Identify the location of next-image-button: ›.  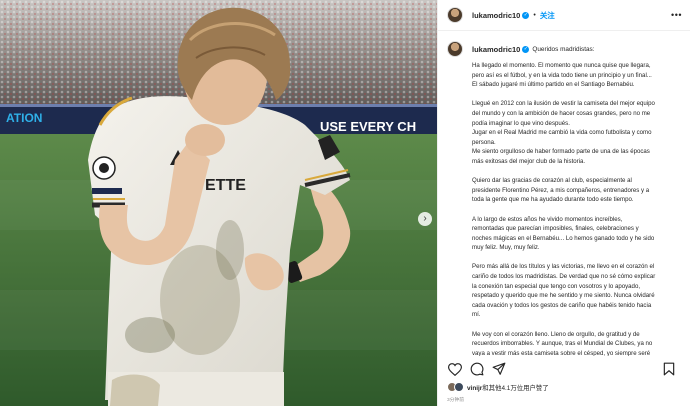
(425, 219).